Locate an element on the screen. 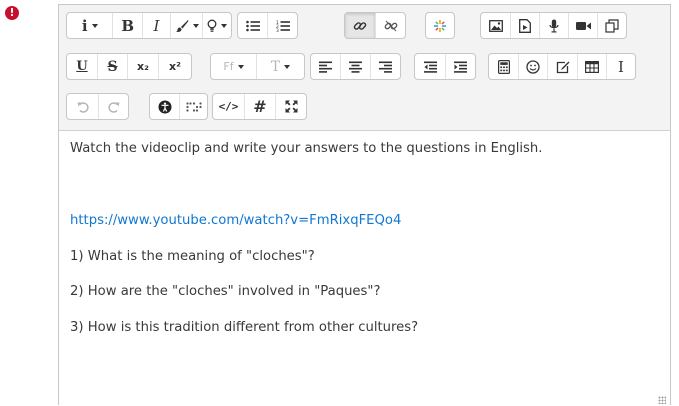  toolbar-group-insert: I is located at coordinates (562, 66).